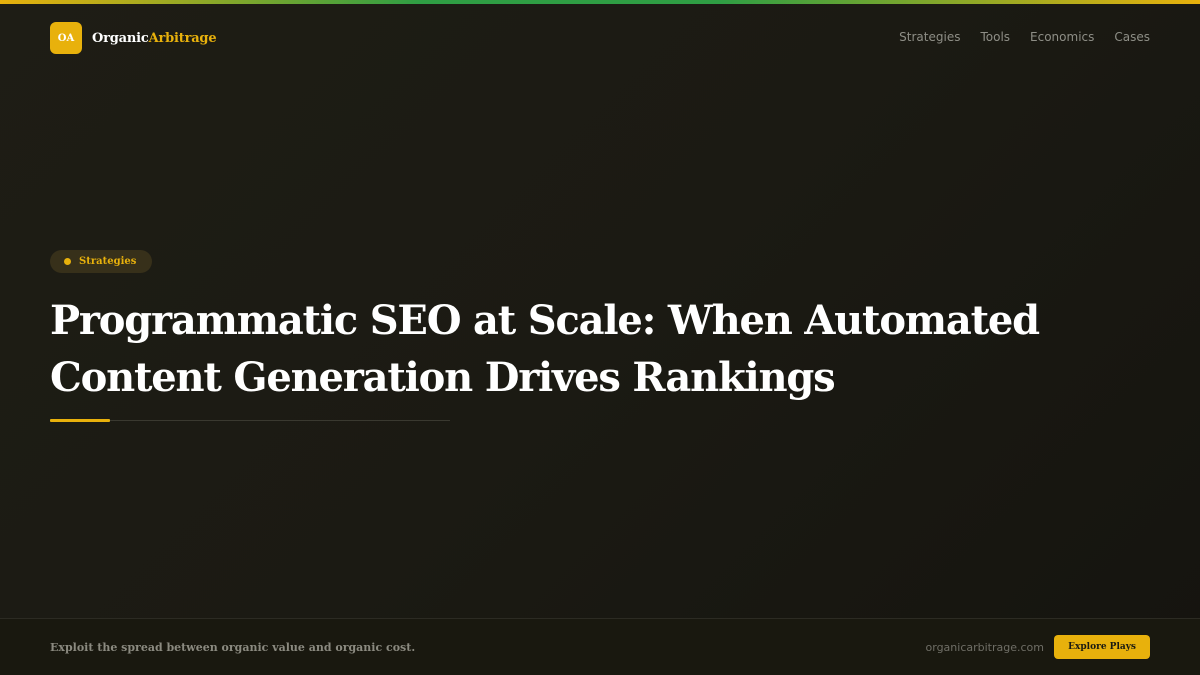  Describe the element at coordinates (66, 38) in the screenshot. I see `brand-badge: OA` at that location.